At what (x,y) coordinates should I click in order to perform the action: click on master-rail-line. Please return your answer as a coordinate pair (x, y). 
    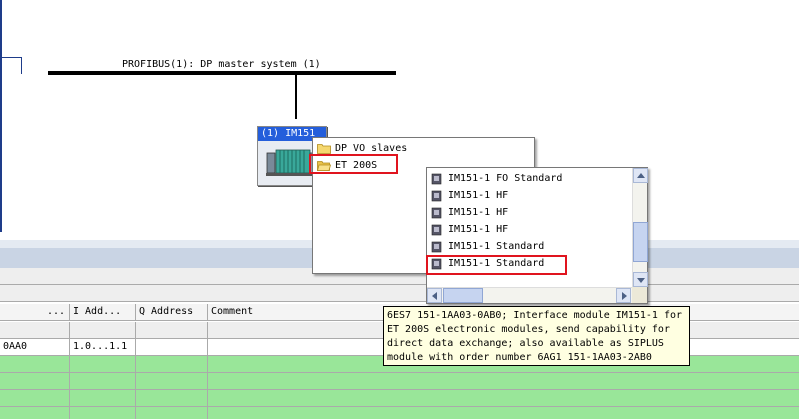
    Looking at the image, I should click on (1, 116).